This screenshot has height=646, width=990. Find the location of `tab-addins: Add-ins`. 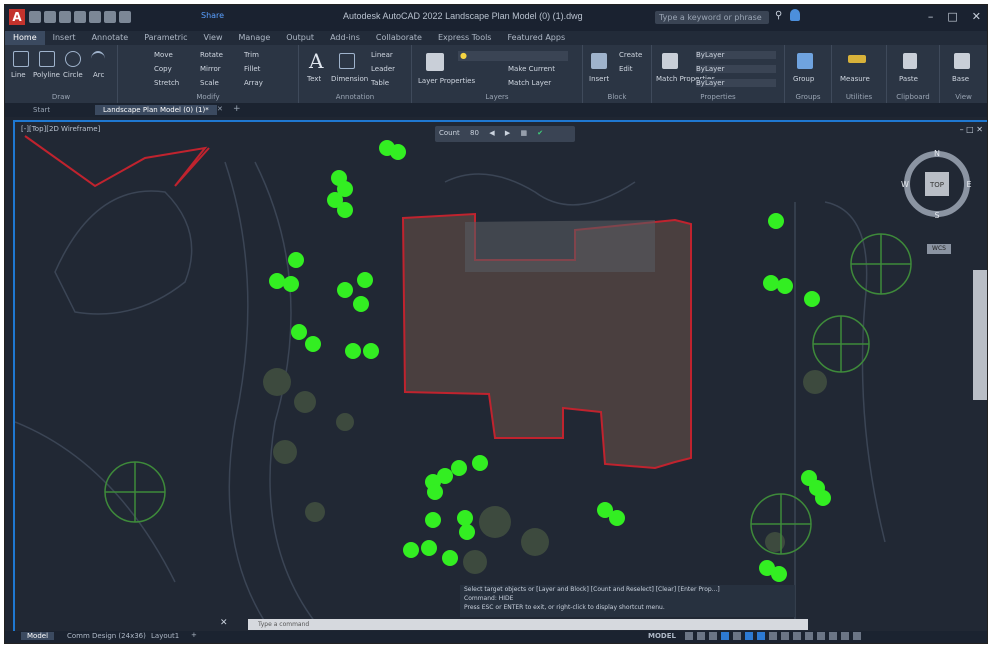

tab-addins: Add-ins is located at coordinates (345, 38).